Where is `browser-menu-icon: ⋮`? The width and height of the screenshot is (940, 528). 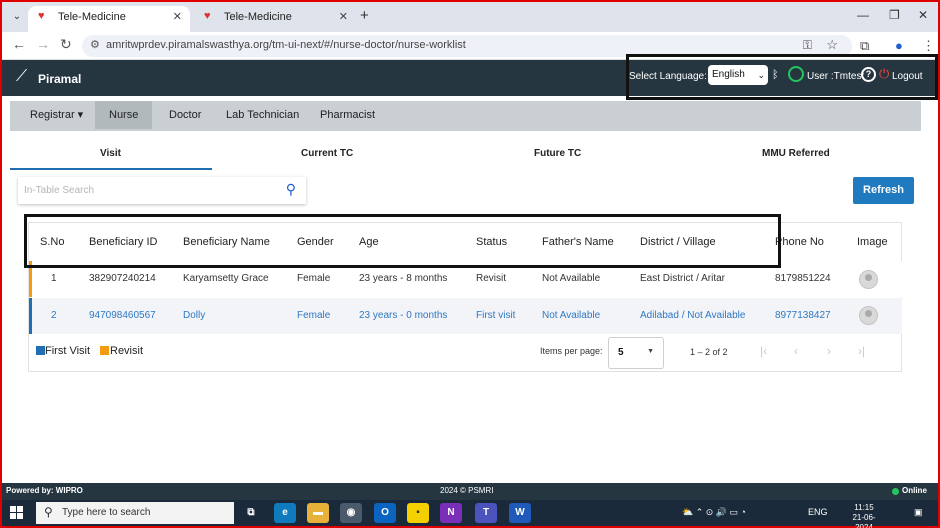
browser-menu-icon: ⋮ is located at coordinates (928, 46).